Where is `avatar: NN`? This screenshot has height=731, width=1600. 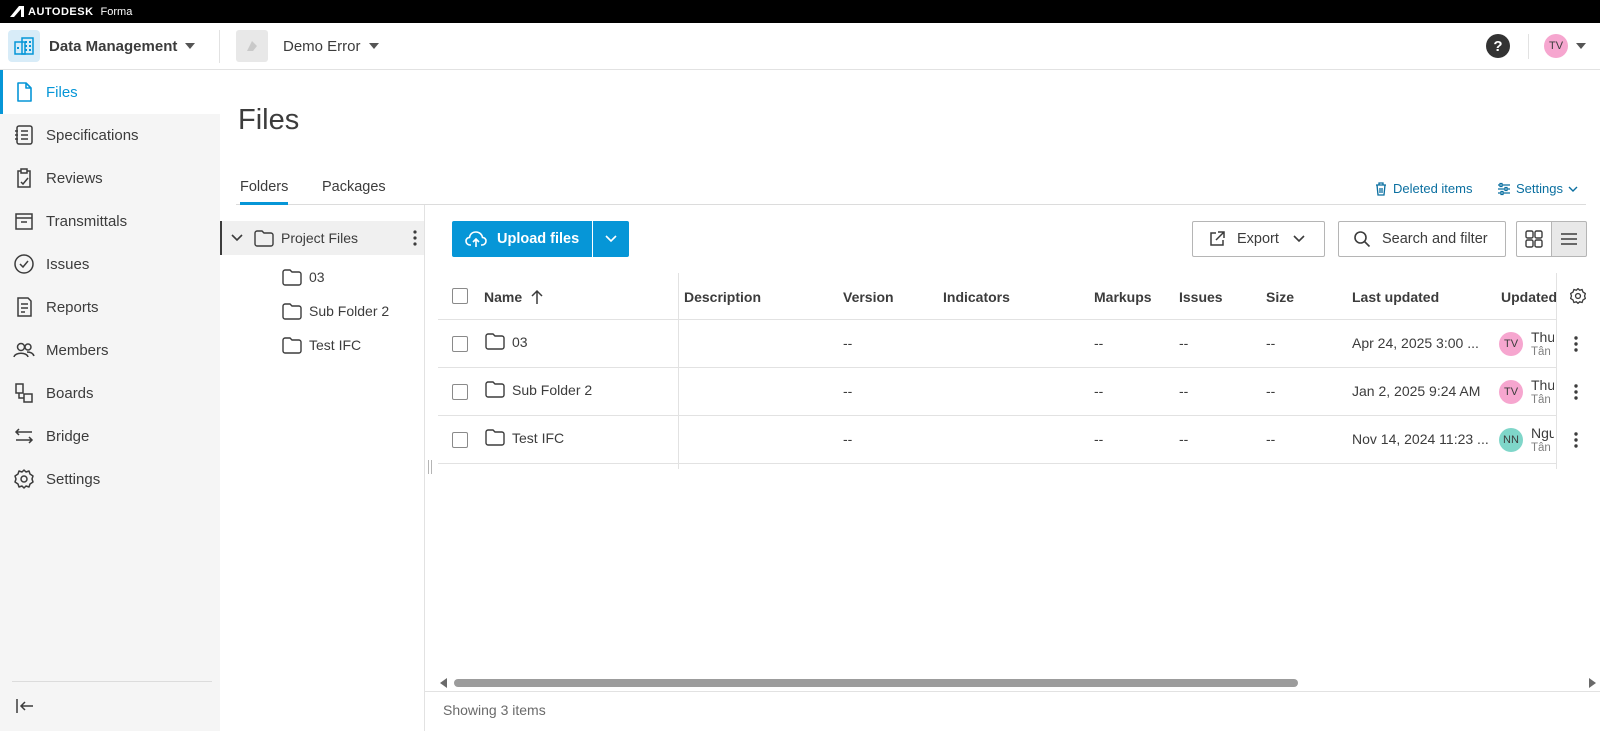
avatar: NN is located at coordinates (1511, 440).